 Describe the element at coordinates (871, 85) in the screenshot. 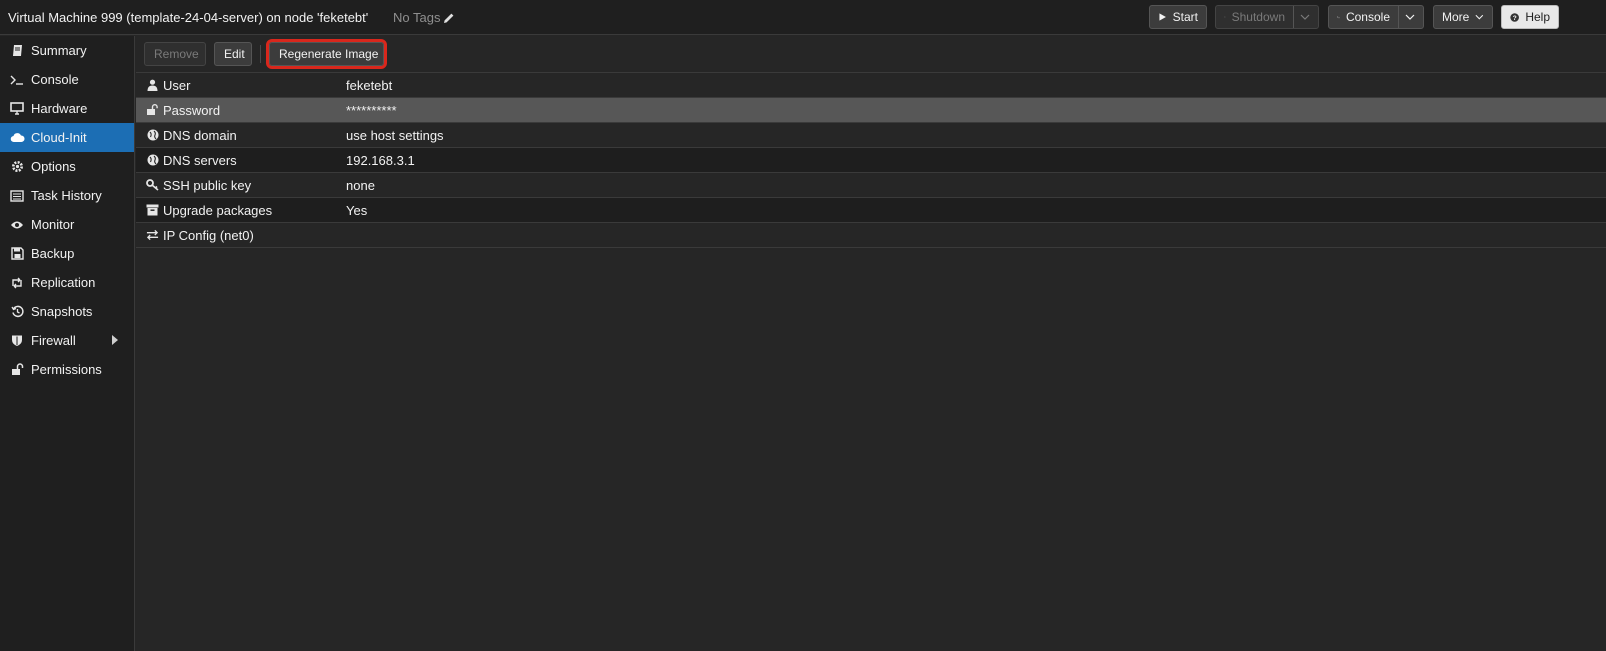

I see `table-row: User feketebt` at that location.